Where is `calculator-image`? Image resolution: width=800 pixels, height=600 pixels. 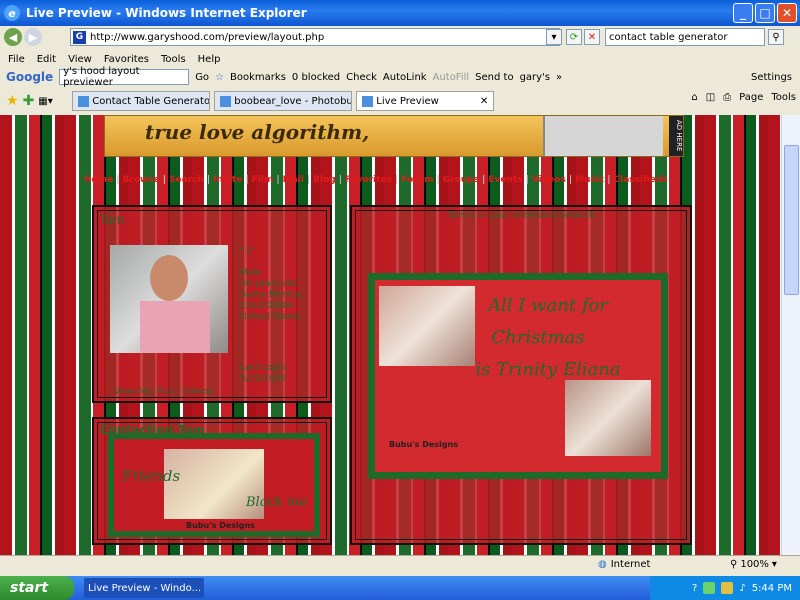
calculator-image is located at coordinates (603, 136).